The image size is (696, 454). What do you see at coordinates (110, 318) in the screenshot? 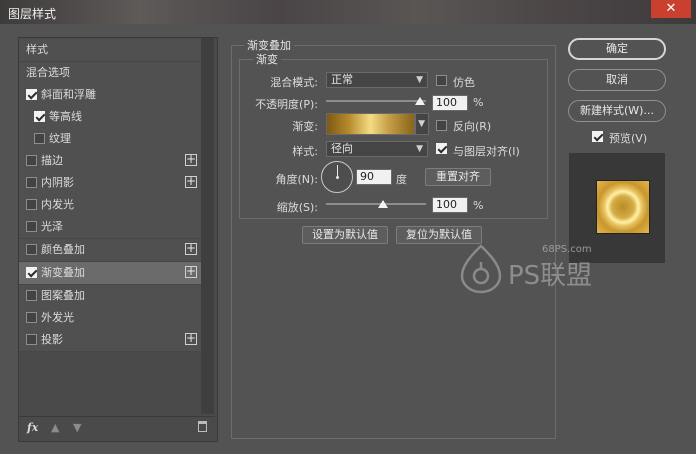
I see `sidebar-item-outer-glow: 外发光` at bounding box center [110, 318].